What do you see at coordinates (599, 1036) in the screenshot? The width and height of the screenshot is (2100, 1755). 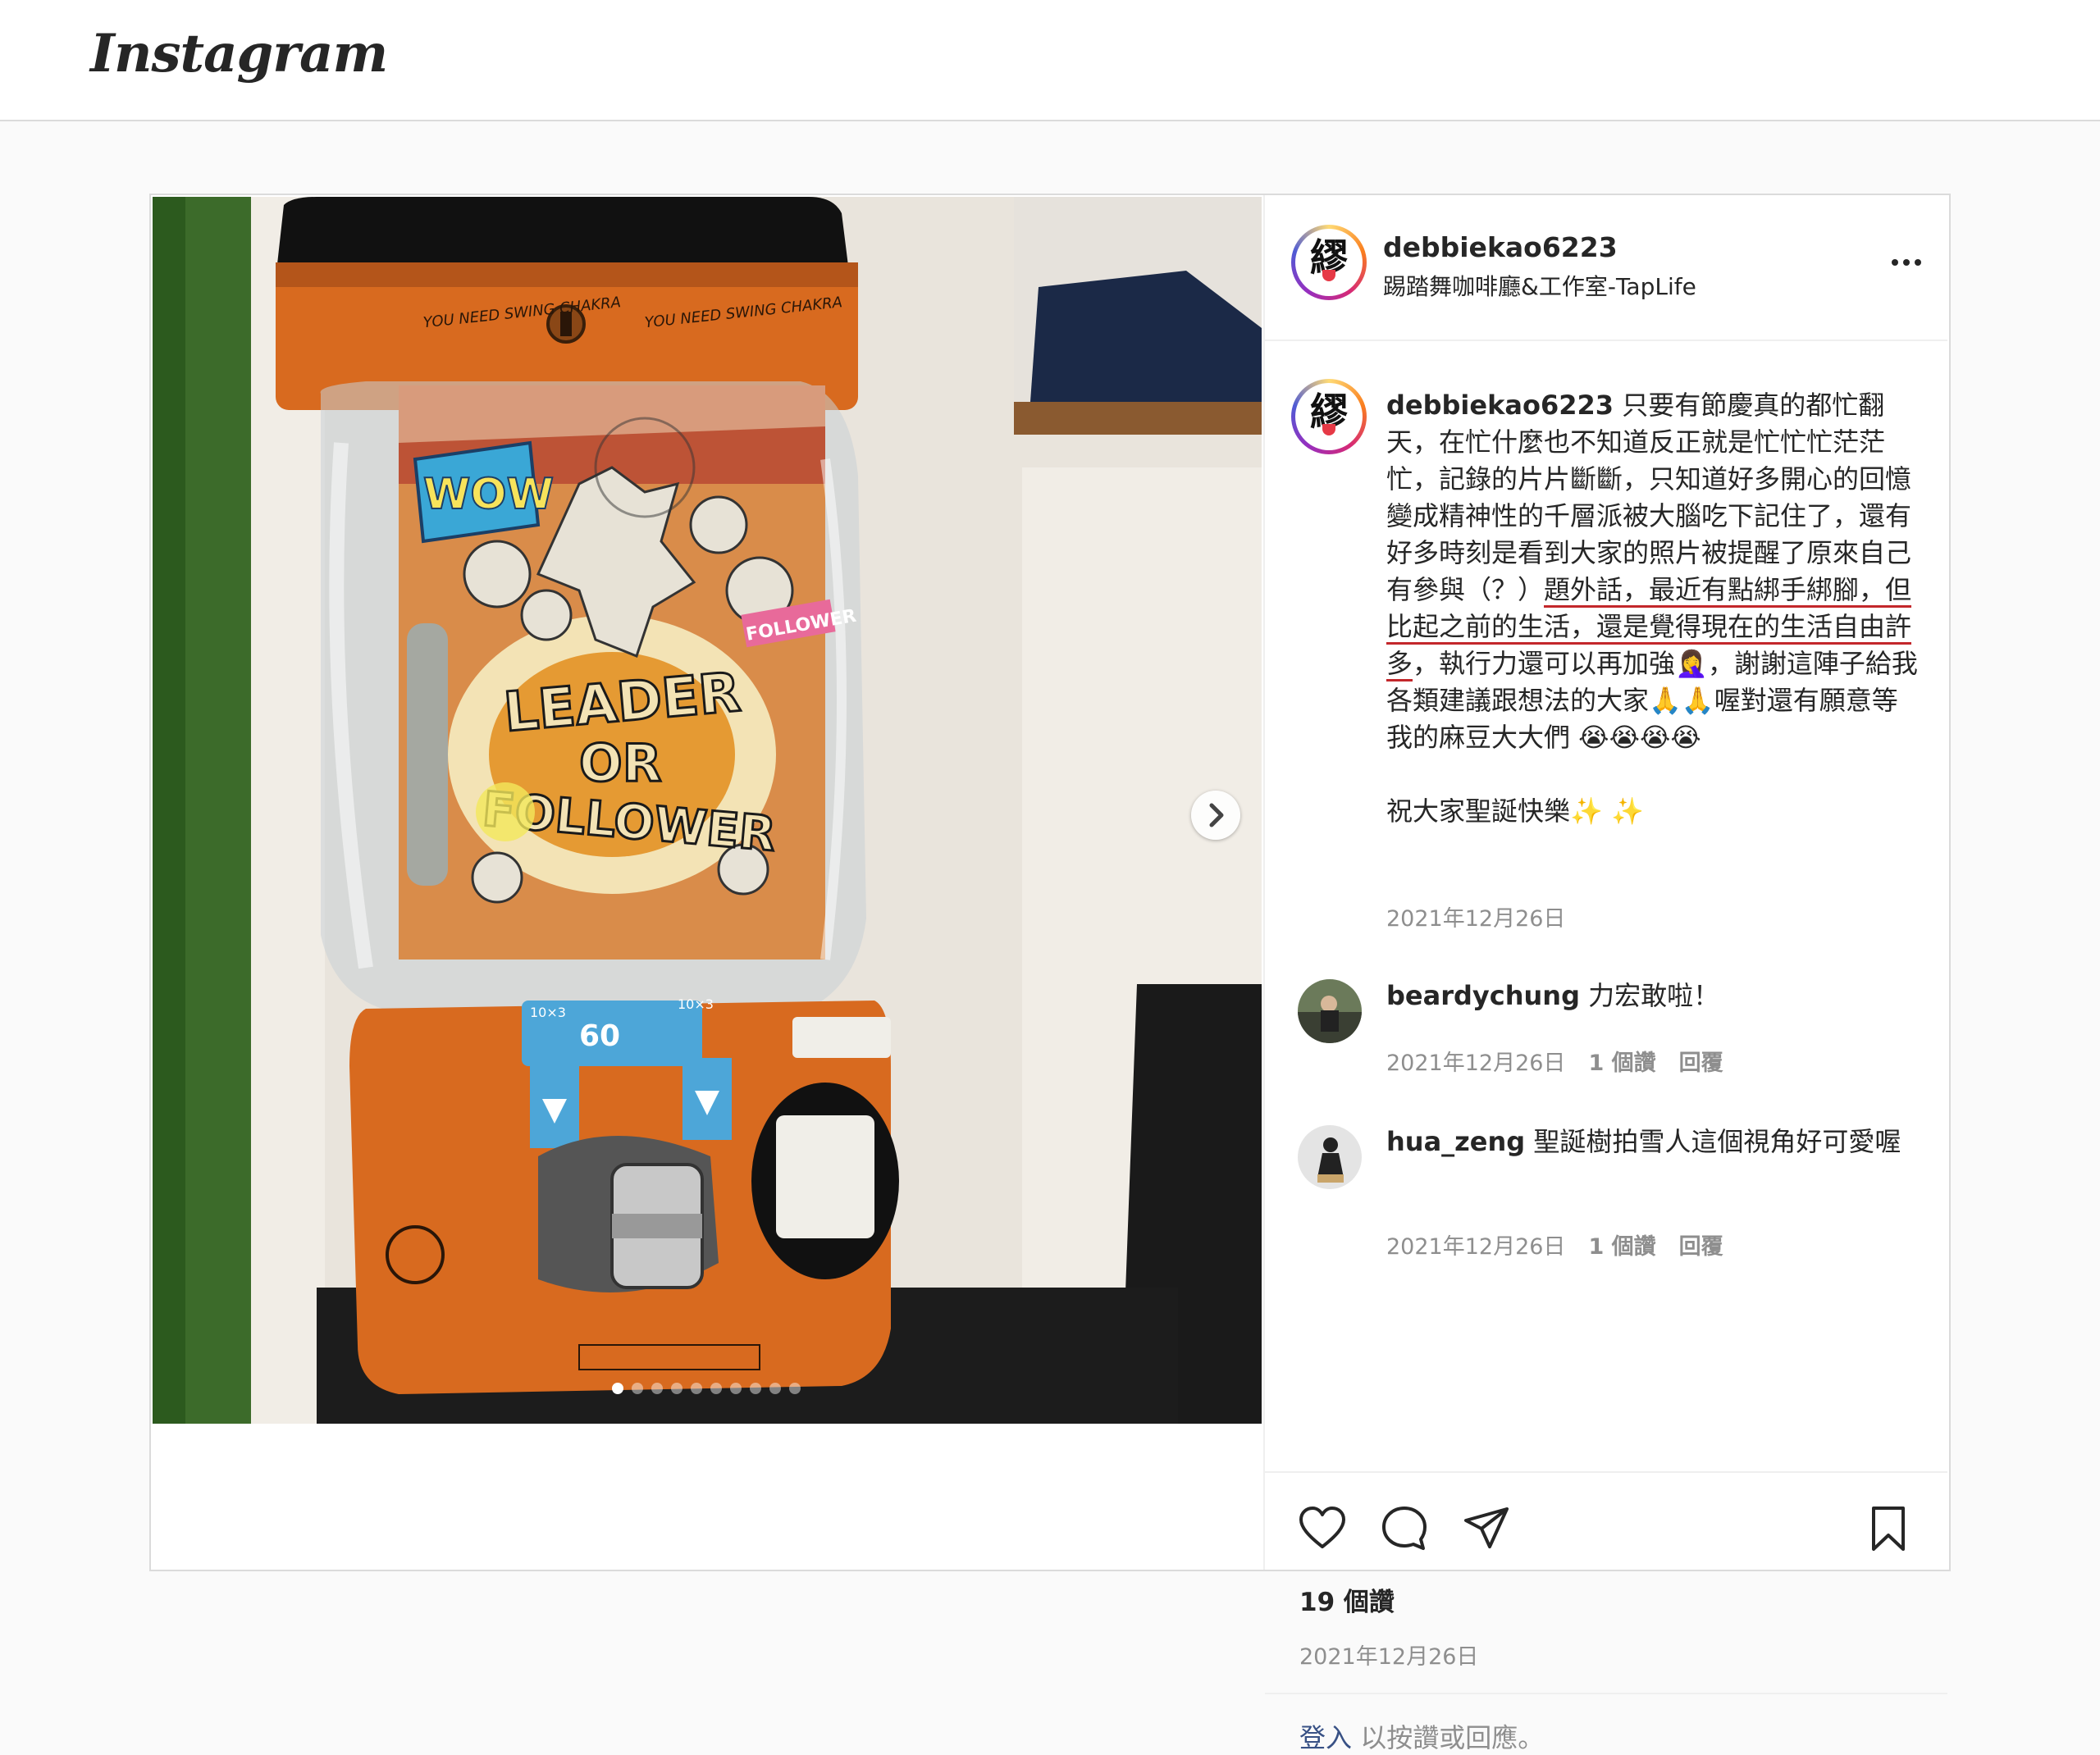 I see `price-label: 60` at bounding box center [599, 1036].